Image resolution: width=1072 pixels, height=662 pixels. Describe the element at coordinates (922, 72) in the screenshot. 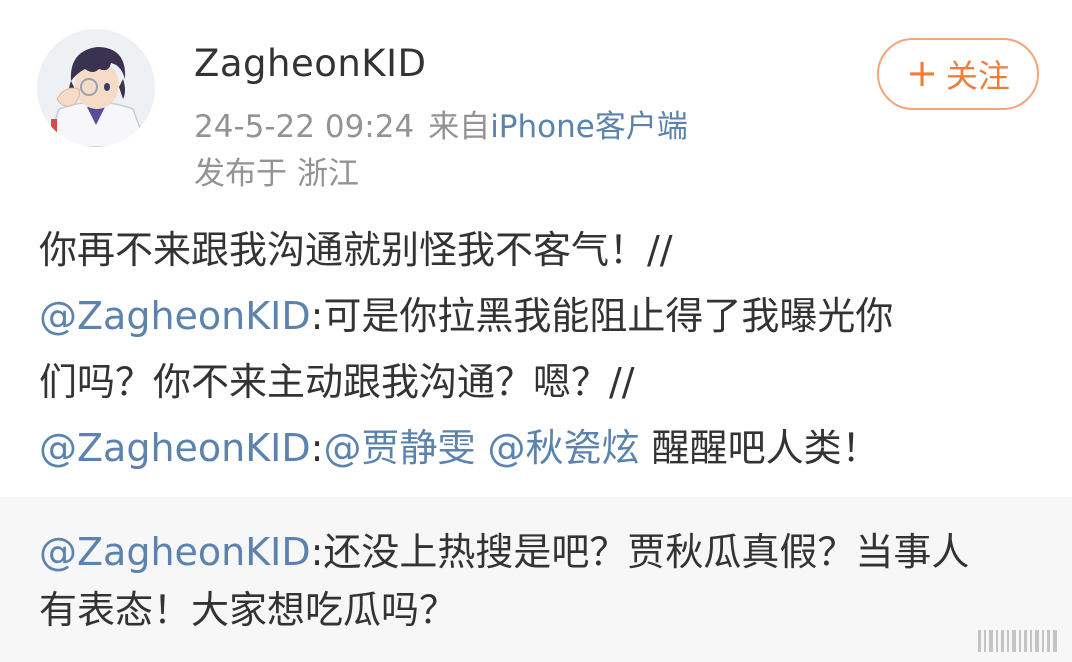

I see `plus-icon: +` at that location.